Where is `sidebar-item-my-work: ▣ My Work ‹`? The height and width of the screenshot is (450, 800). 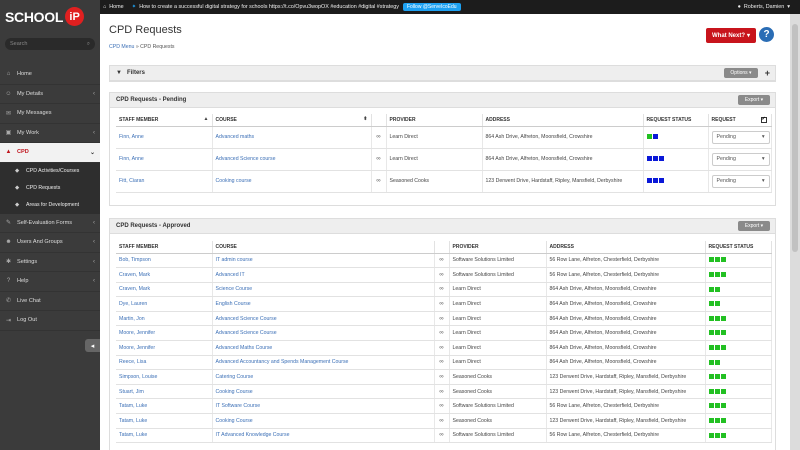
sidebar-item-my-work: ▣ My Work ‹ is located at coordinates (50, 133).